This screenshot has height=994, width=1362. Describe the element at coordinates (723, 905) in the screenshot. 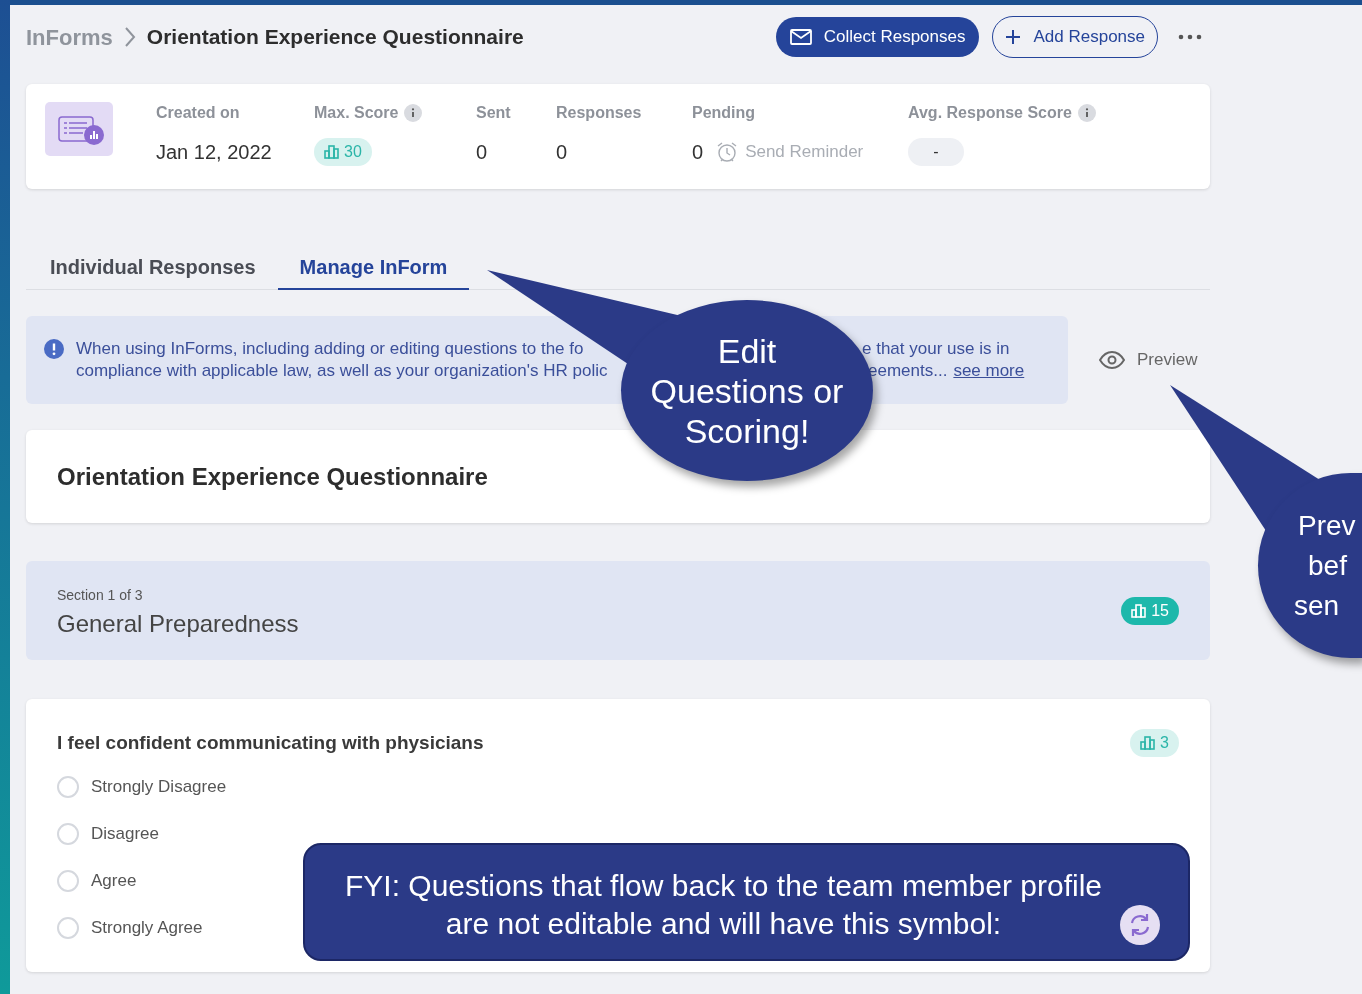

I see `note-text: FYI: Questions that flow back to the team member profile are not editable and will have this symbol:` at that location.